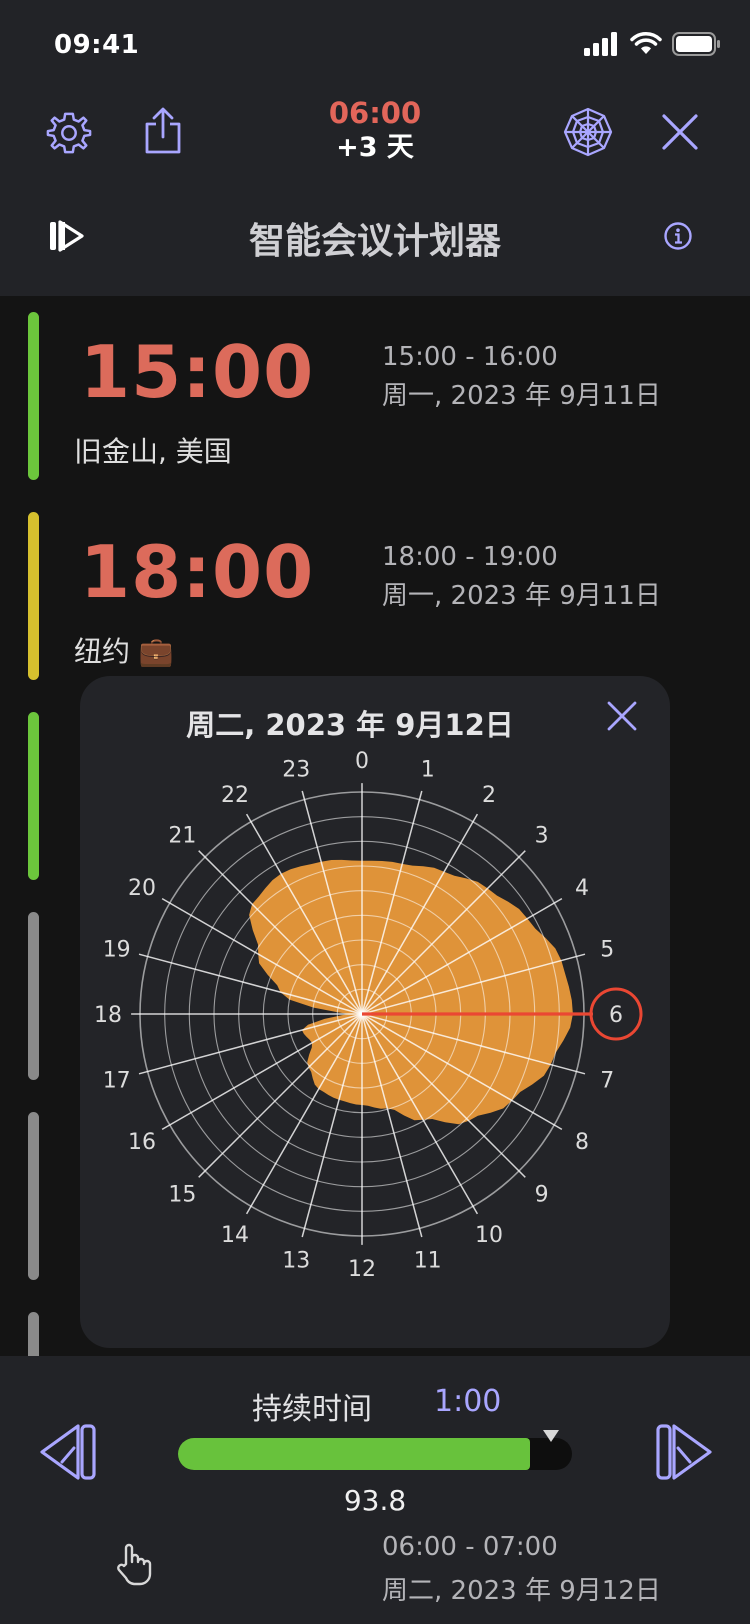 Image resolution: width=750 pixels, height=1624 pixels. Describe the element at coordinates (197, 572) in the screenshot. I see `meeting-time: 18:00` at that location.